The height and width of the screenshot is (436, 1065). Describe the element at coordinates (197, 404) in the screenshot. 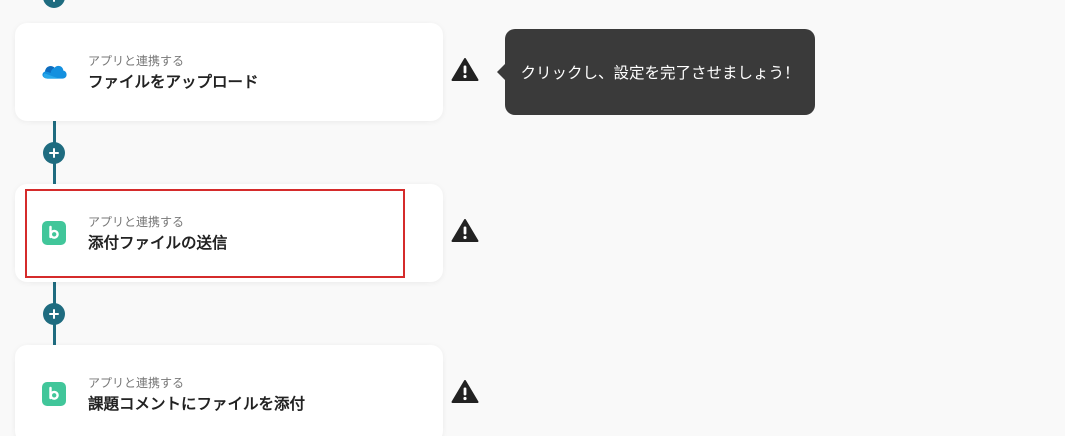

I see `step-title: 課題コメントにファイルを添付` at that location.